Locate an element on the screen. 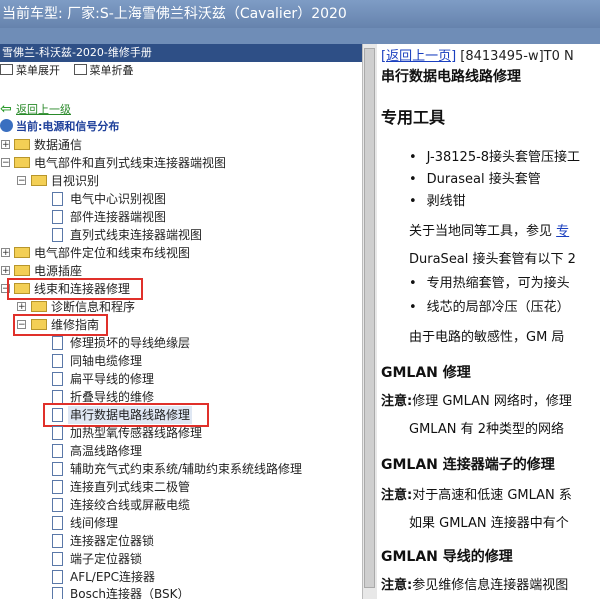  nav-line: [返回上一页] [8413495-w]T0 N is located at coordinates (477, 54).